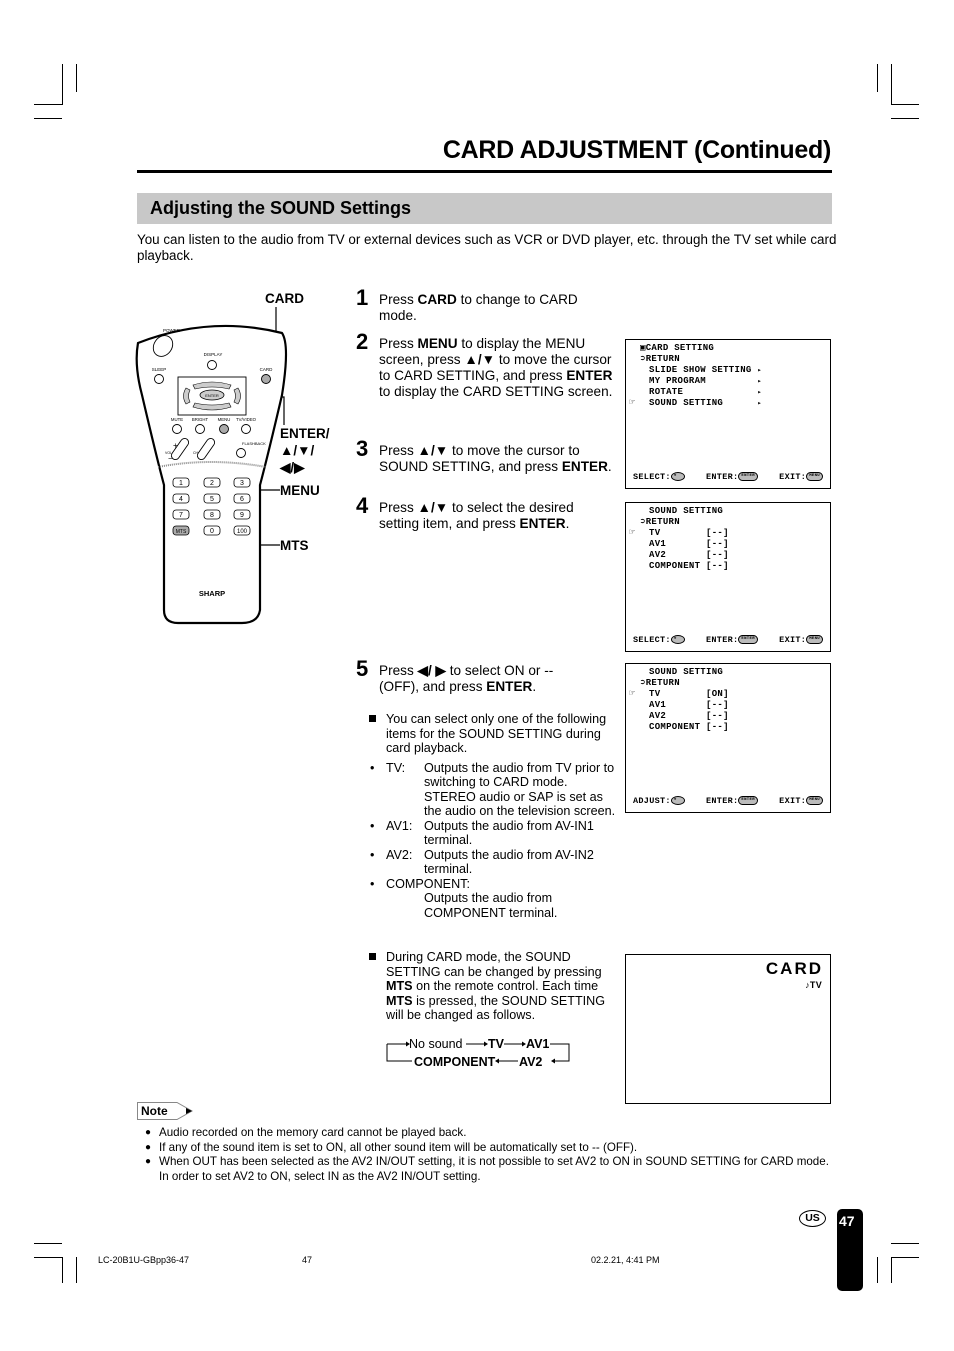 This screenshot has height=1351, width=954. I want to click on page-number: 47, so click(847, 1221).